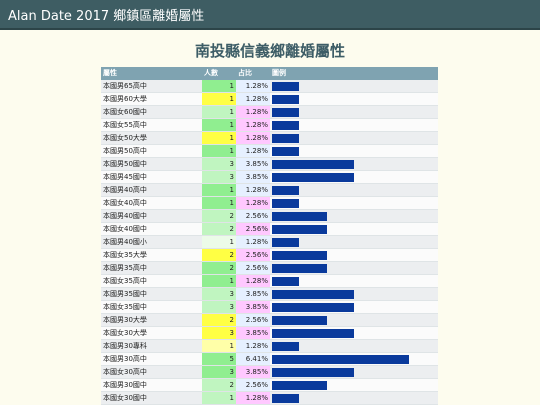 This screenshot has width=540, height=405. I want to click on table-row: 本國女30大學 3 3.85%, so click(269, 333).